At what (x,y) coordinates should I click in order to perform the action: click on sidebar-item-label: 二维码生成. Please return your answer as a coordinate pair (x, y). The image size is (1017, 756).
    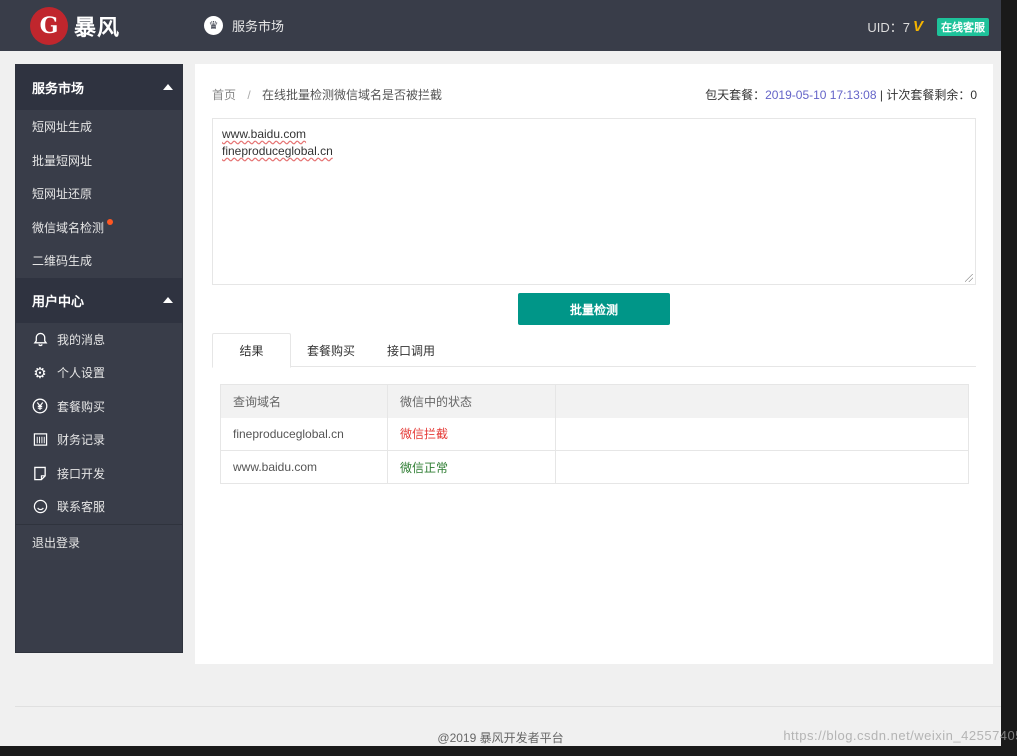
    Looking at the image, I should click on (62, 261).